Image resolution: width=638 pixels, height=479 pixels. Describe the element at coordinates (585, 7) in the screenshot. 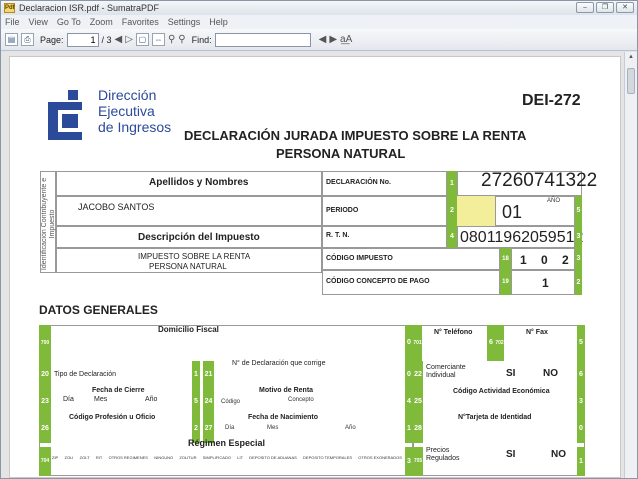

I see `minimize-button: ⎯` at that location.